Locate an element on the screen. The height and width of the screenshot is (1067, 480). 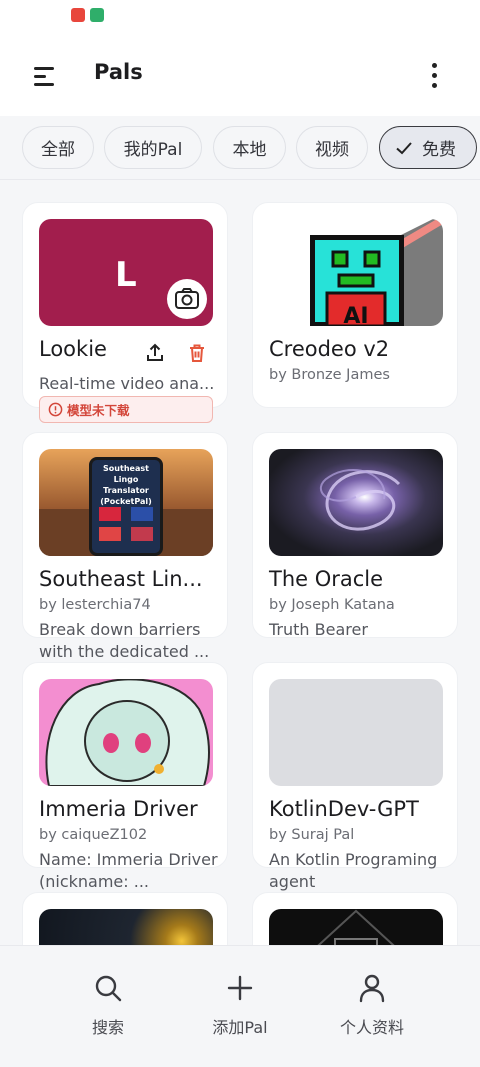
nav-add-pal: 添加Pal is located at coordinates (240, 1005).